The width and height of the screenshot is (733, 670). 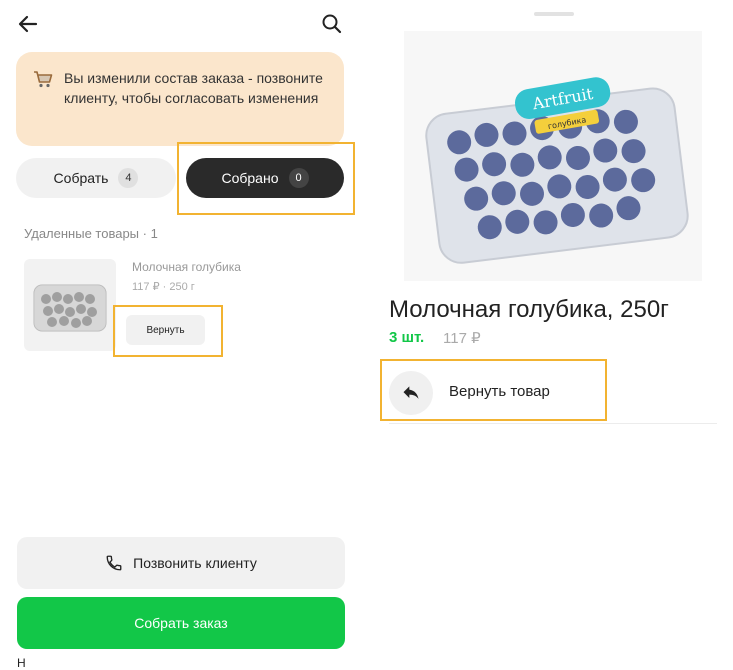 What do you see at coordinates (28, 24) in the screenshot?
I see `back-arrow-icon` at bounding box center [28, 24].